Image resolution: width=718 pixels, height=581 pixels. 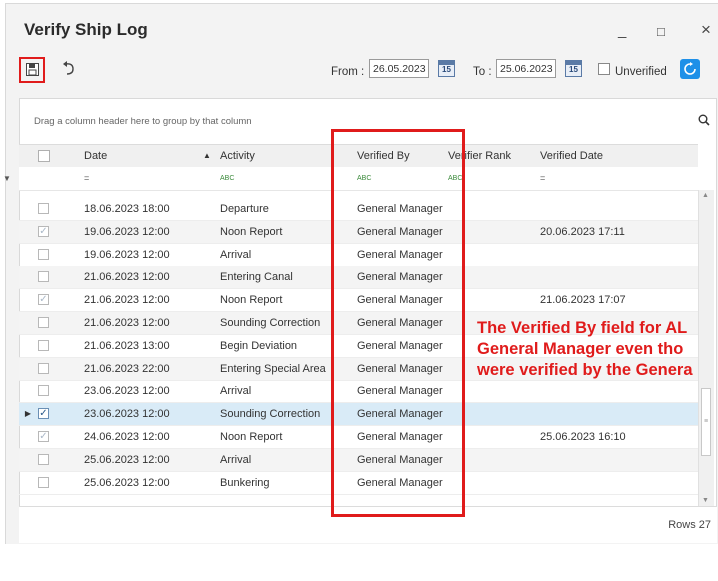 I want to click on window-title: Verify Ship Log, so click(x=86, y=29).